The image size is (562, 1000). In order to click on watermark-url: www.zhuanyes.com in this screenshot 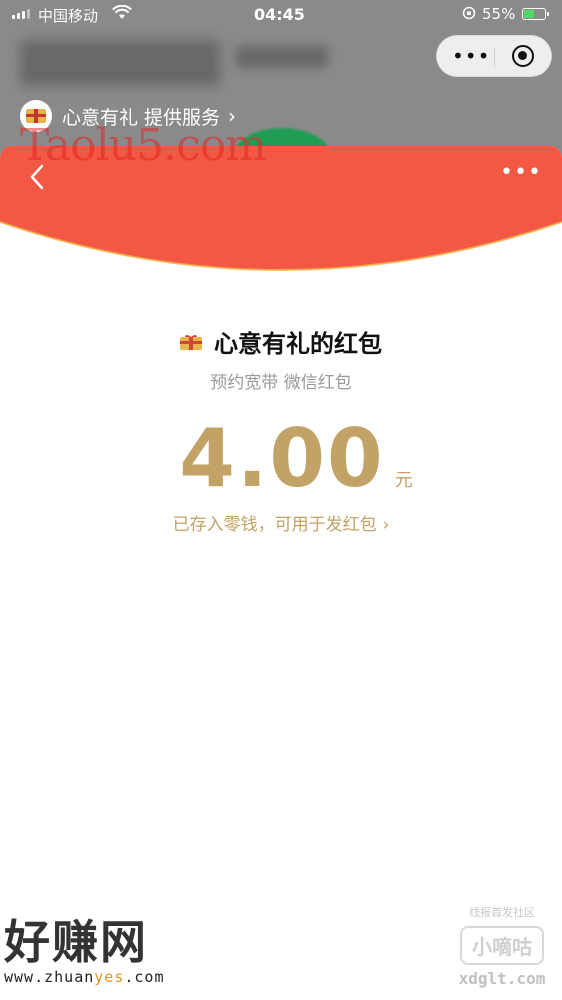, I will do `click(104, 977)`.